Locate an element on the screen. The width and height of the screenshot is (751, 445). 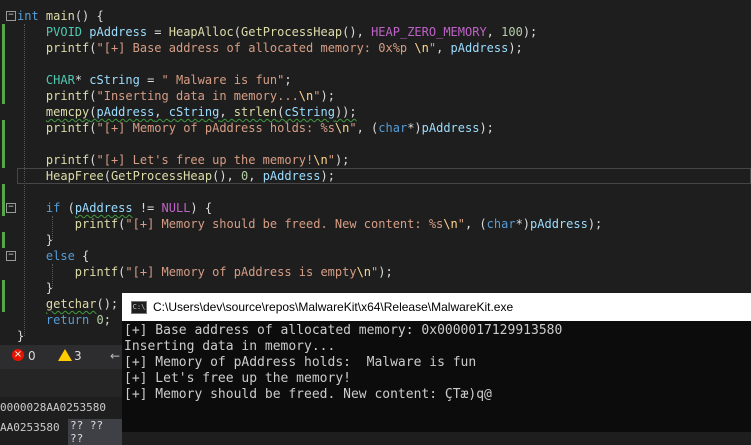
code-token: main is located at coordinates (60, 16).